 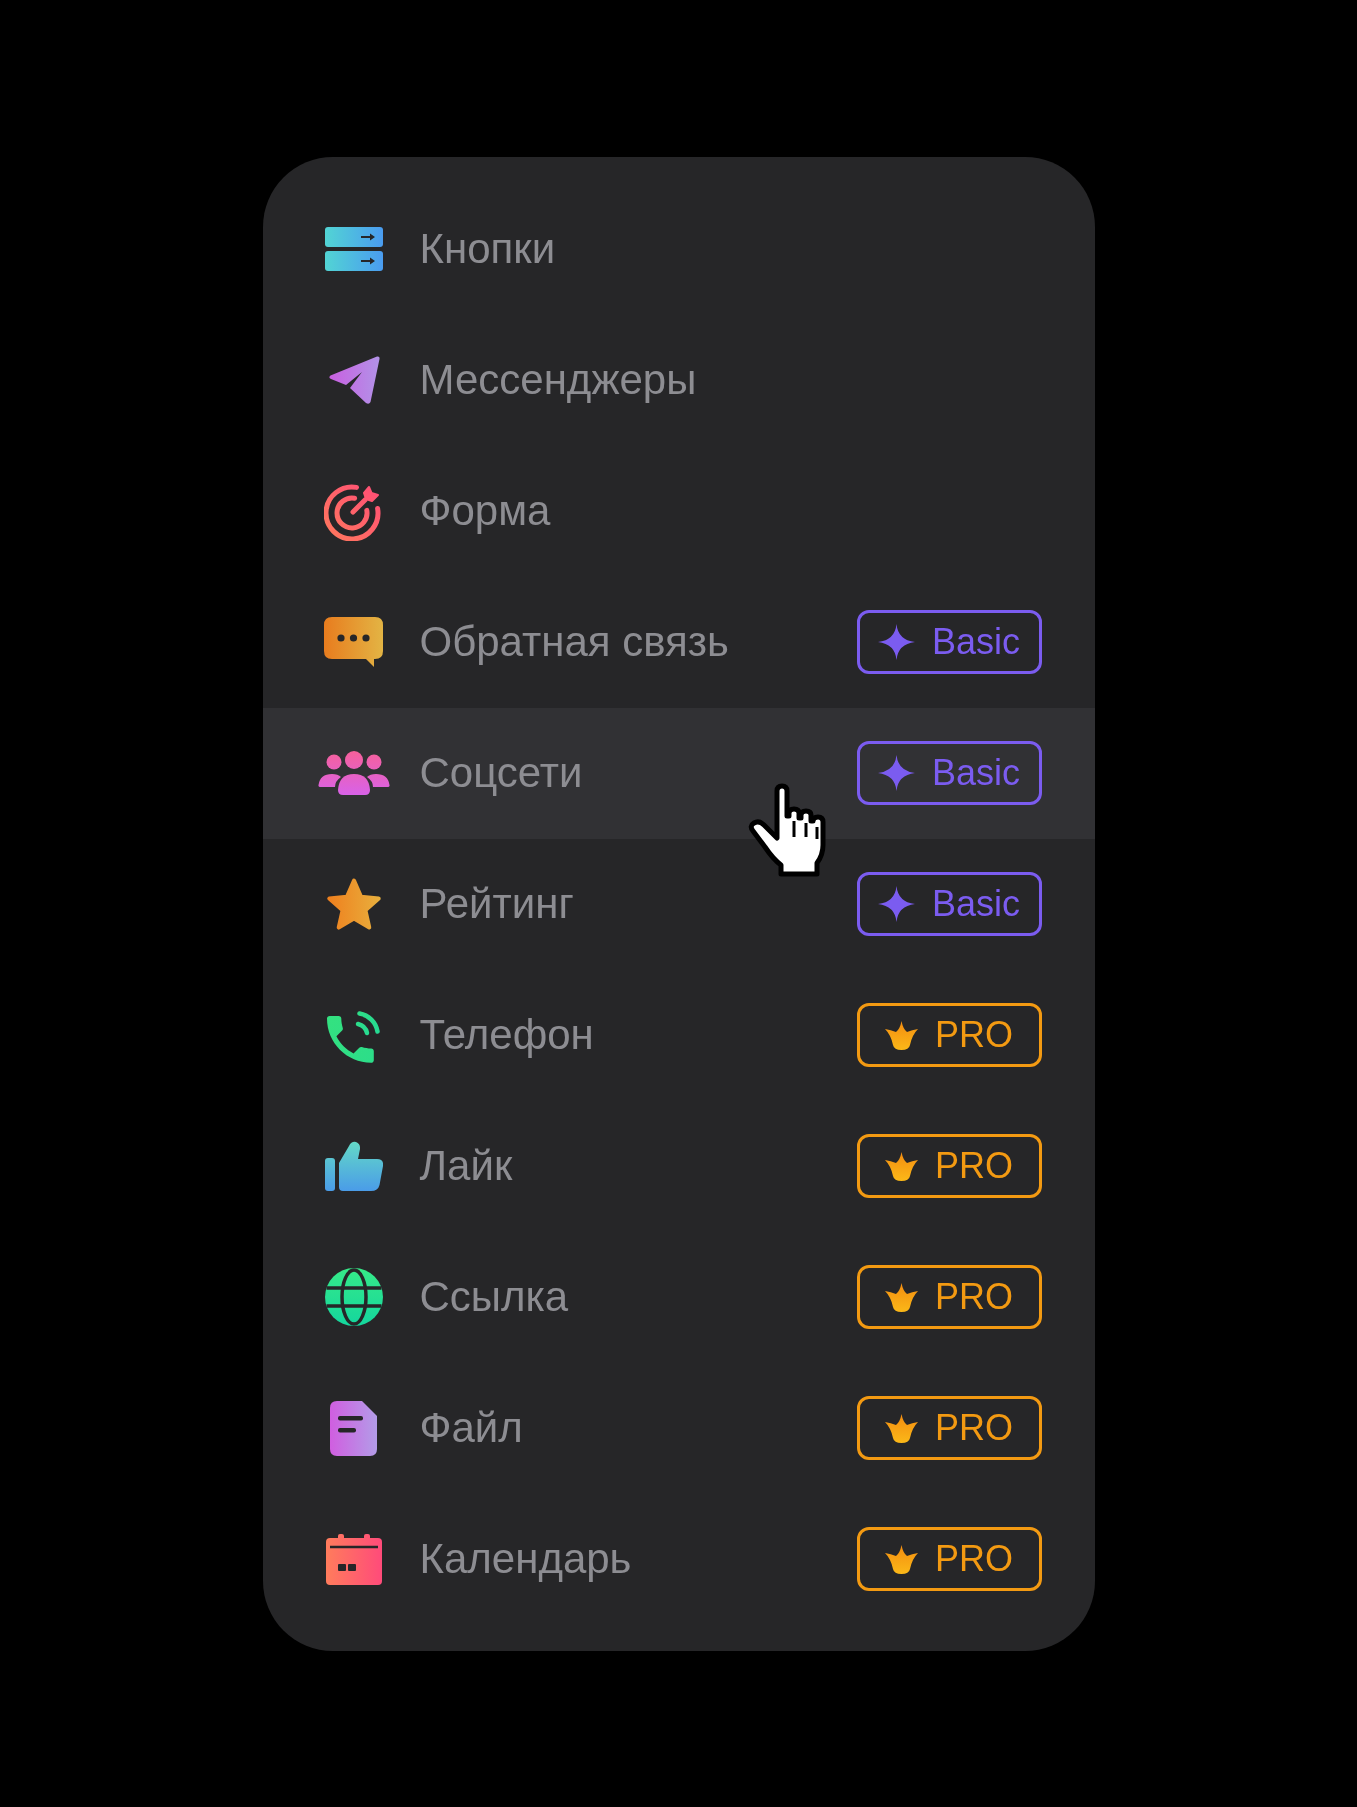 I want to click on chat-bubble-icon, so click(x=353, y=642).